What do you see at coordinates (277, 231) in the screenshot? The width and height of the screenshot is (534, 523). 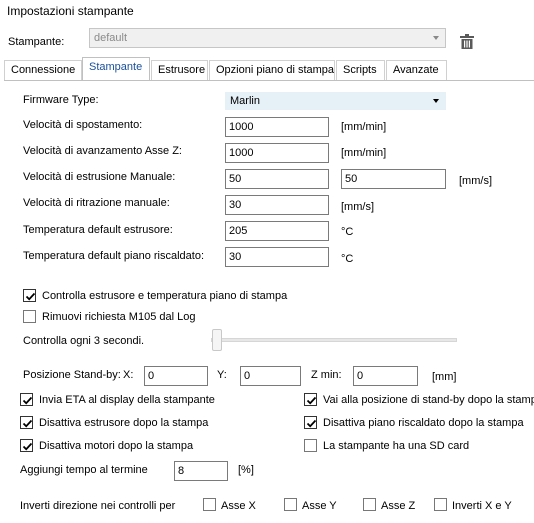 I see `extruder-temp-input: 205` at bounding box center [277, 231].